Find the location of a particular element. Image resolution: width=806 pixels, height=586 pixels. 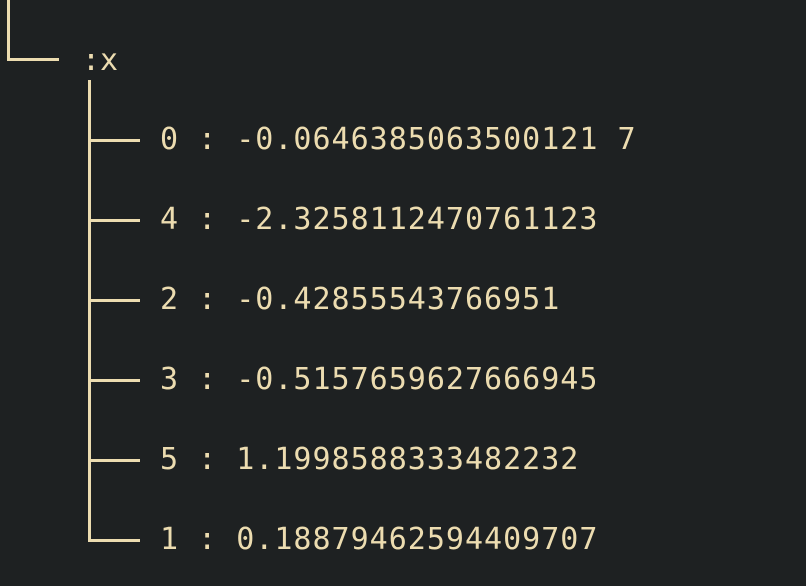

child-entry: 3 : -0.5157659627666945 is located at coordinates (379, 380).